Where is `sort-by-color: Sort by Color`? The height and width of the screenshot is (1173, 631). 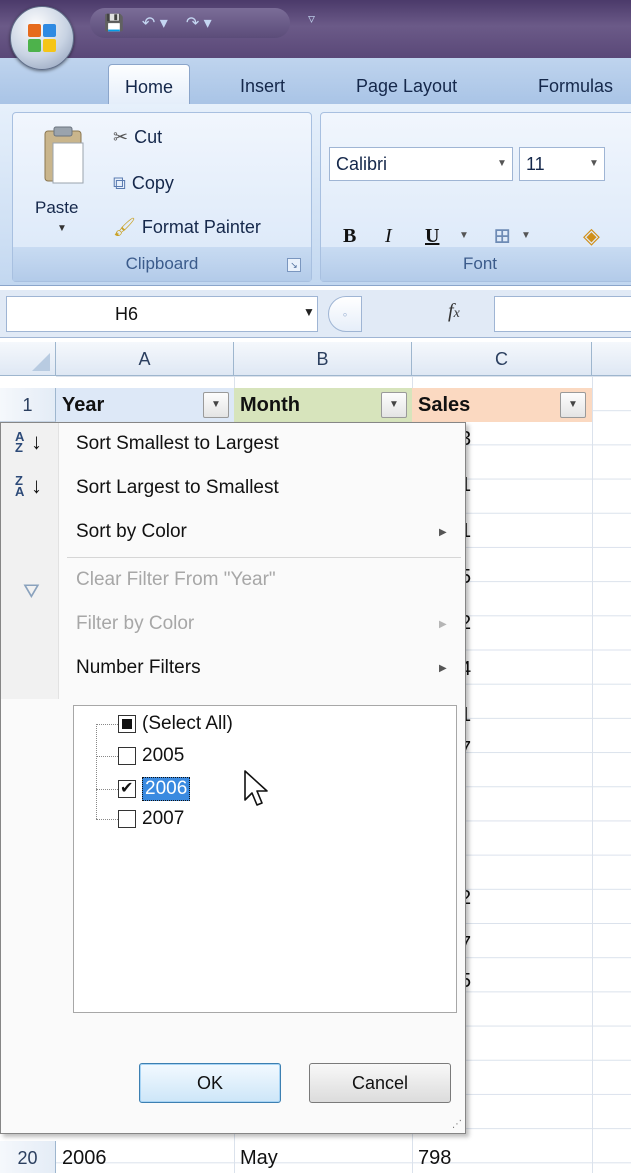
sort-by-color: Sort by Color is located at coordinates (131, 532).